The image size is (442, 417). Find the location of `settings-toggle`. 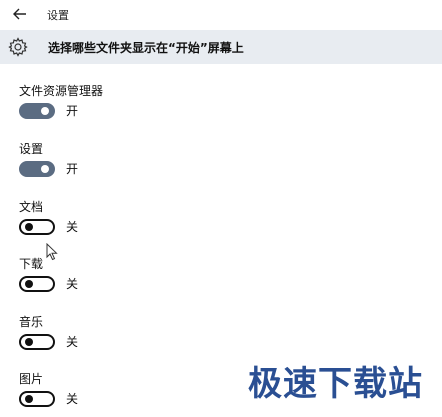

settings-toggle is located at coordinates (37, 168).